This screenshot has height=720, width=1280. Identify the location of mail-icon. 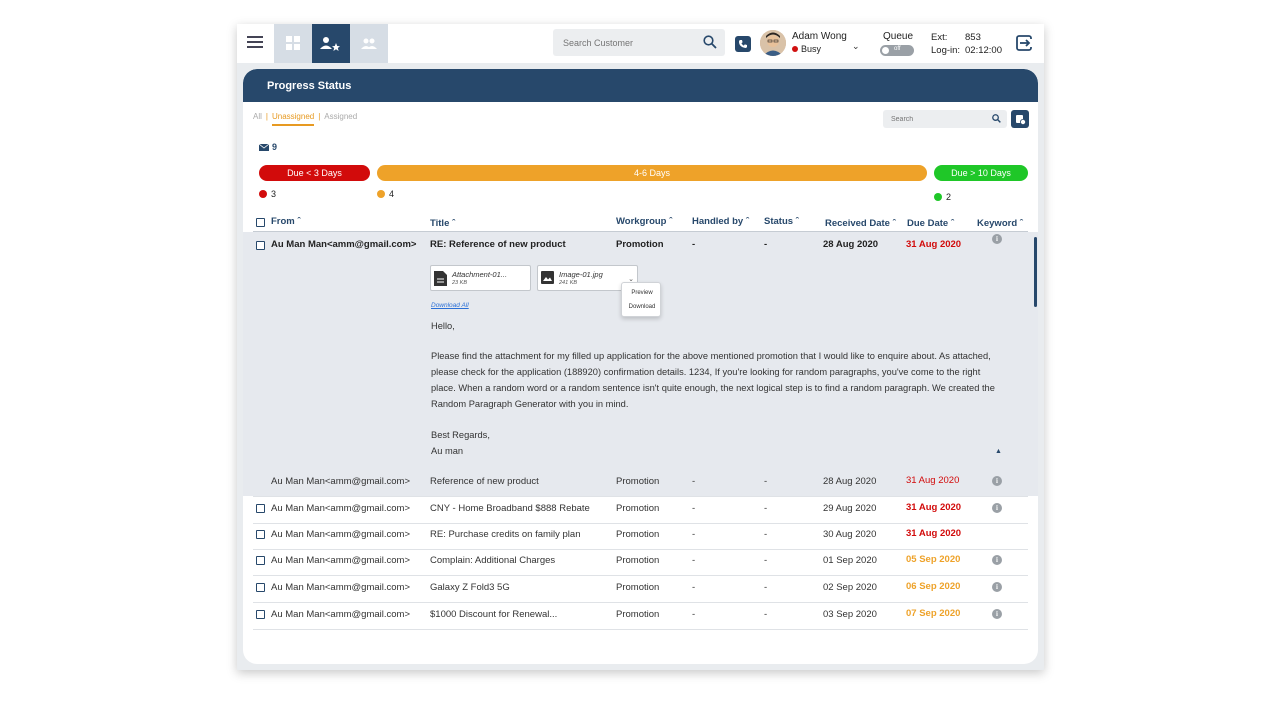
(264, 147).